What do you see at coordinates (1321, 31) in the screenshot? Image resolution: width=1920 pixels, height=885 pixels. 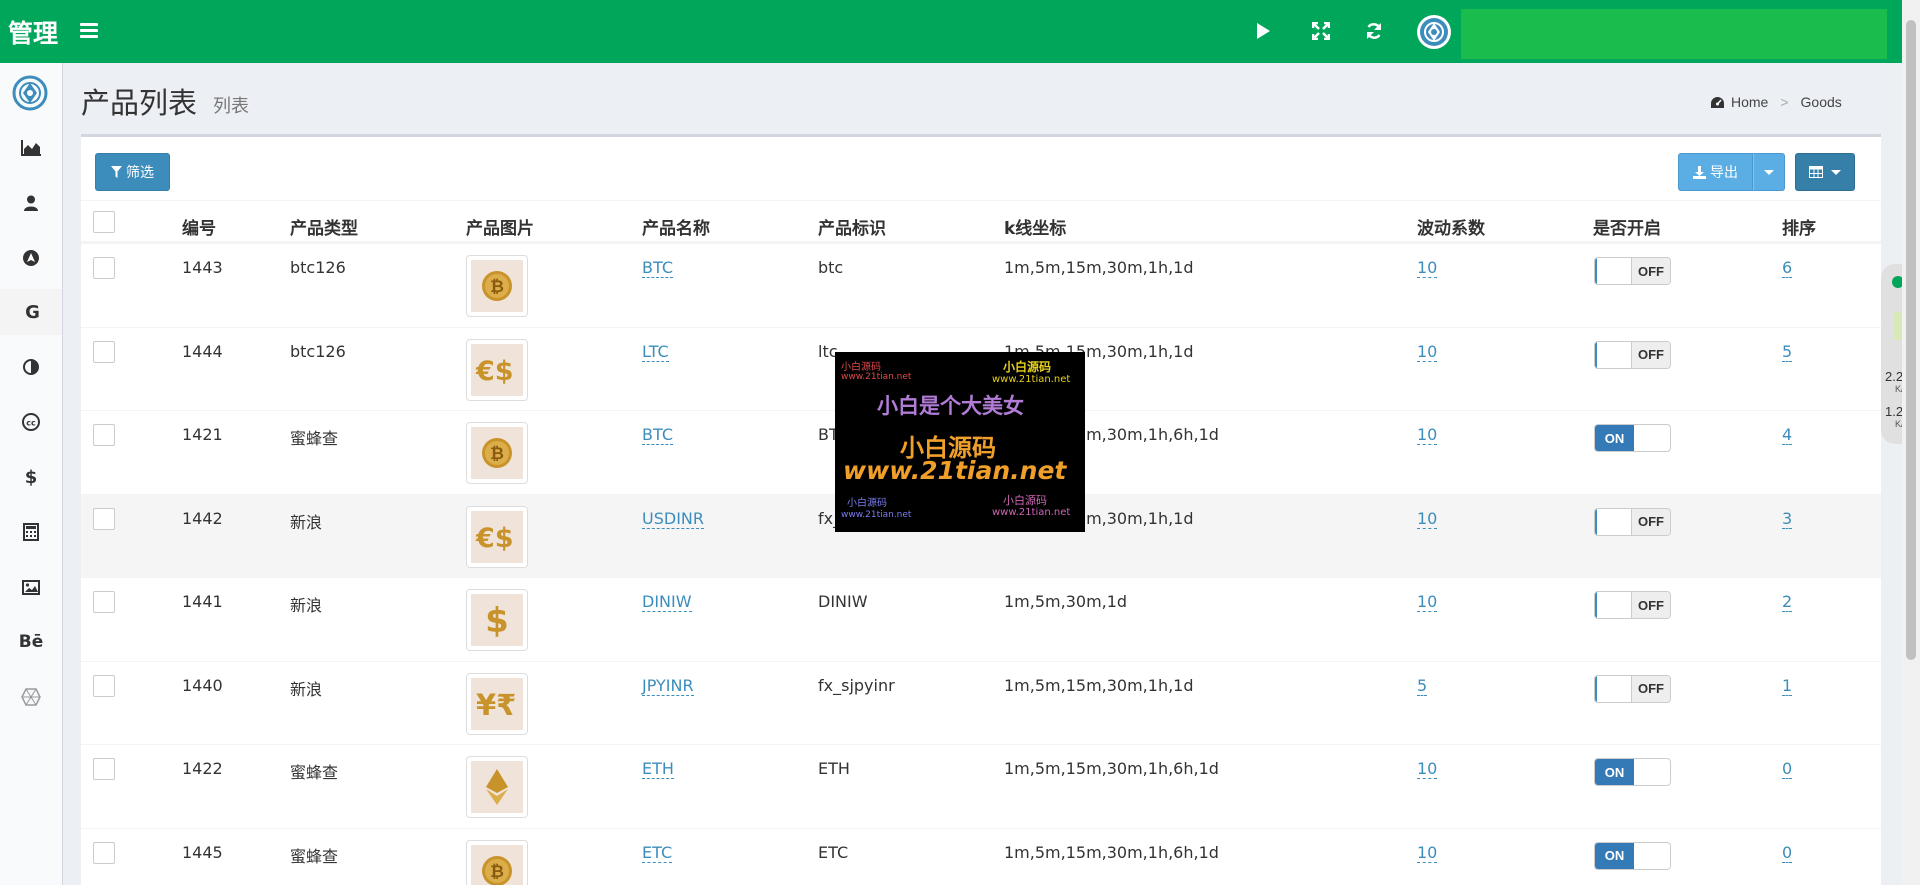 I see `fullscreen-icon` at bounding box center [1321, 31].